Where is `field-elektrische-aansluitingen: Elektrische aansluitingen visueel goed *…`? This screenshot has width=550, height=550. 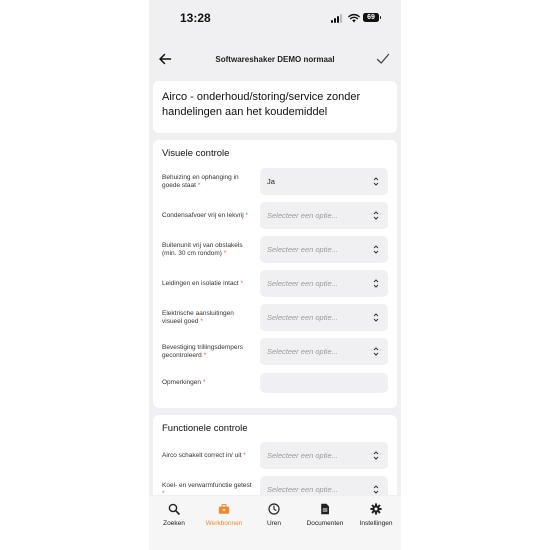
field-elektrische-aansluitingen: Elektrische aansluitingen visueel goed *… is located at coordinates (275, 318).